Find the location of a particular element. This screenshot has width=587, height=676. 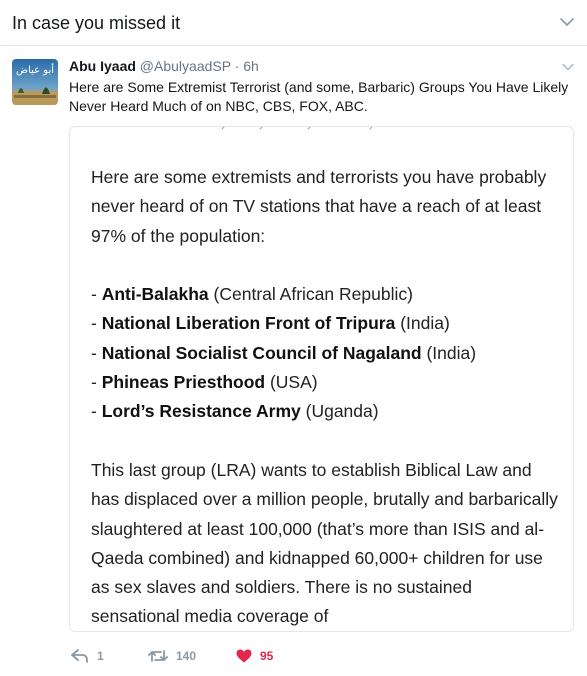

like-count: 95 is located at coordinates (267, 656).